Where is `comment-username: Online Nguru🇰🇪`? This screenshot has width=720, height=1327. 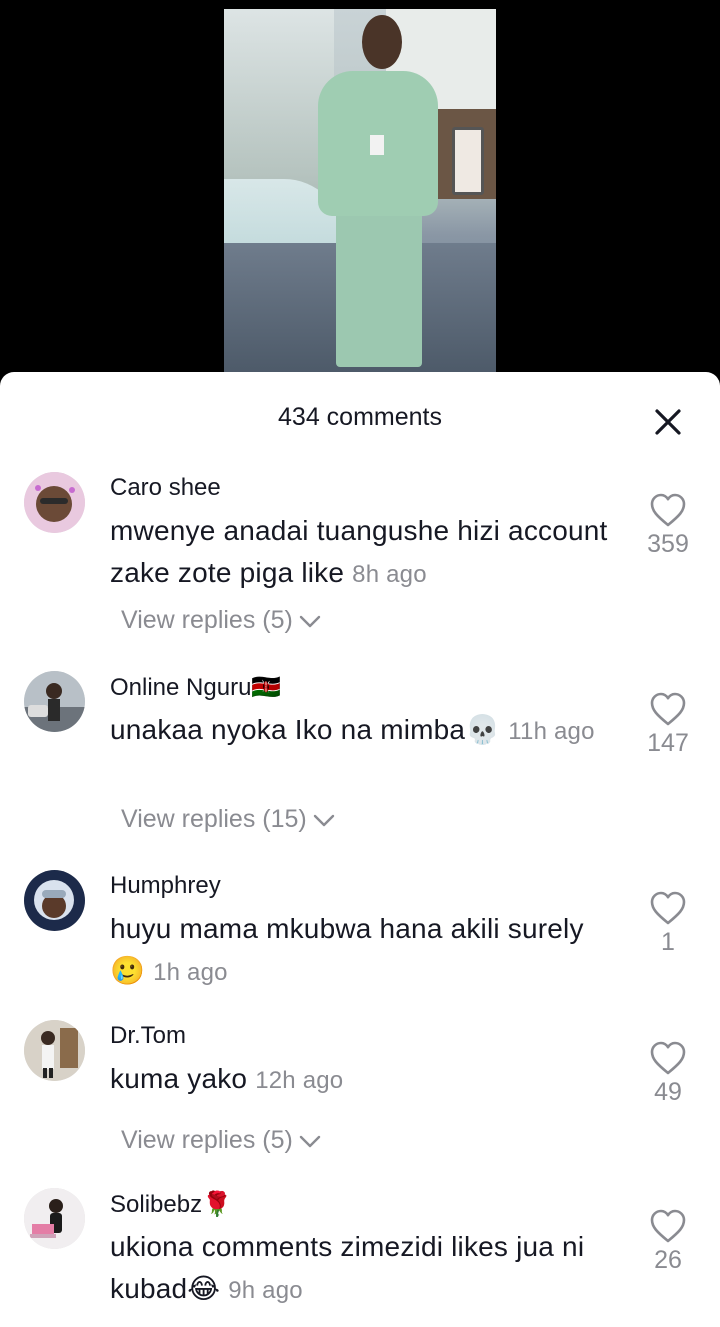
comment-username: Online Nguru🇰🇪 is located at coordinates (195, 687).